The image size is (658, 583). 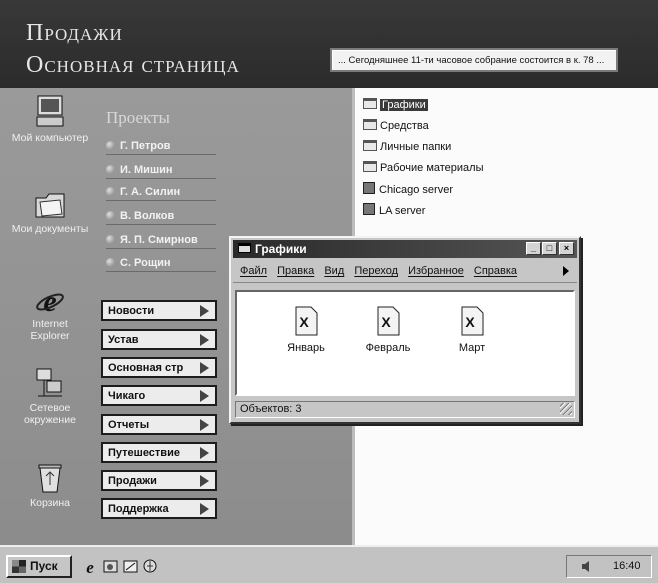 What do you see at coordinates (405, 409) in the screenshot?
I see `status-bar: Объектов: 3` at bounding box center [405, 409].